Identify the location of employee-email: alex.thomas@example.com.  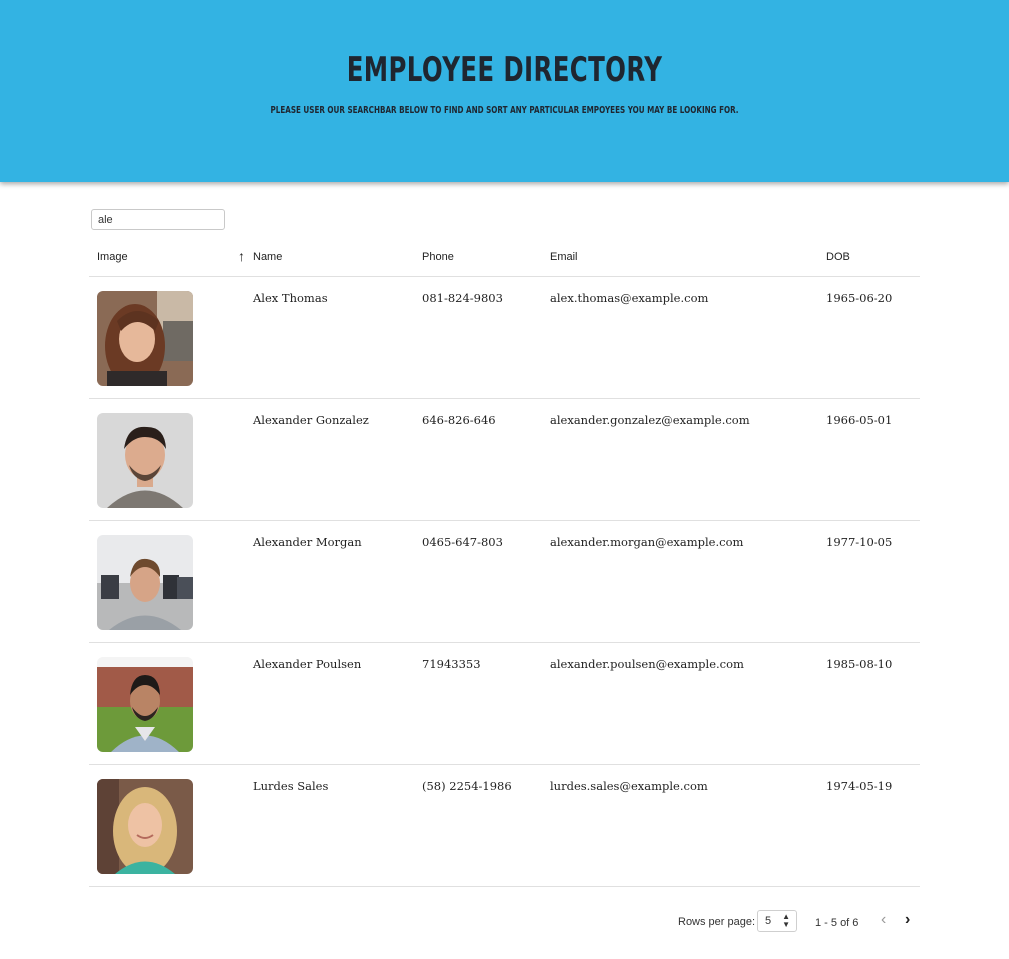
(629, 298).